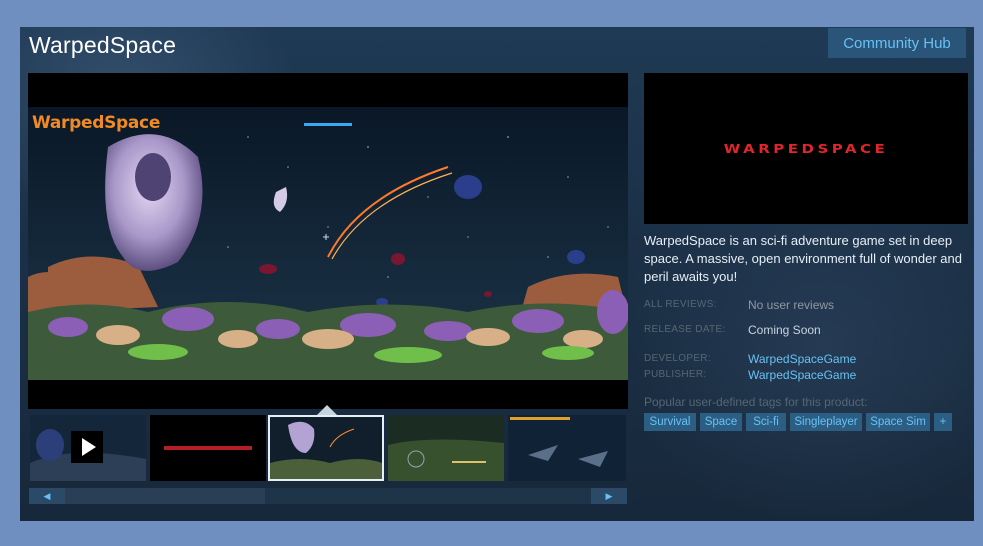  What do you see at coordinates (802, 375) in the screenshot?
I see `publisher-link: WarpedSpaceGame` at bounding box center [802, 375].